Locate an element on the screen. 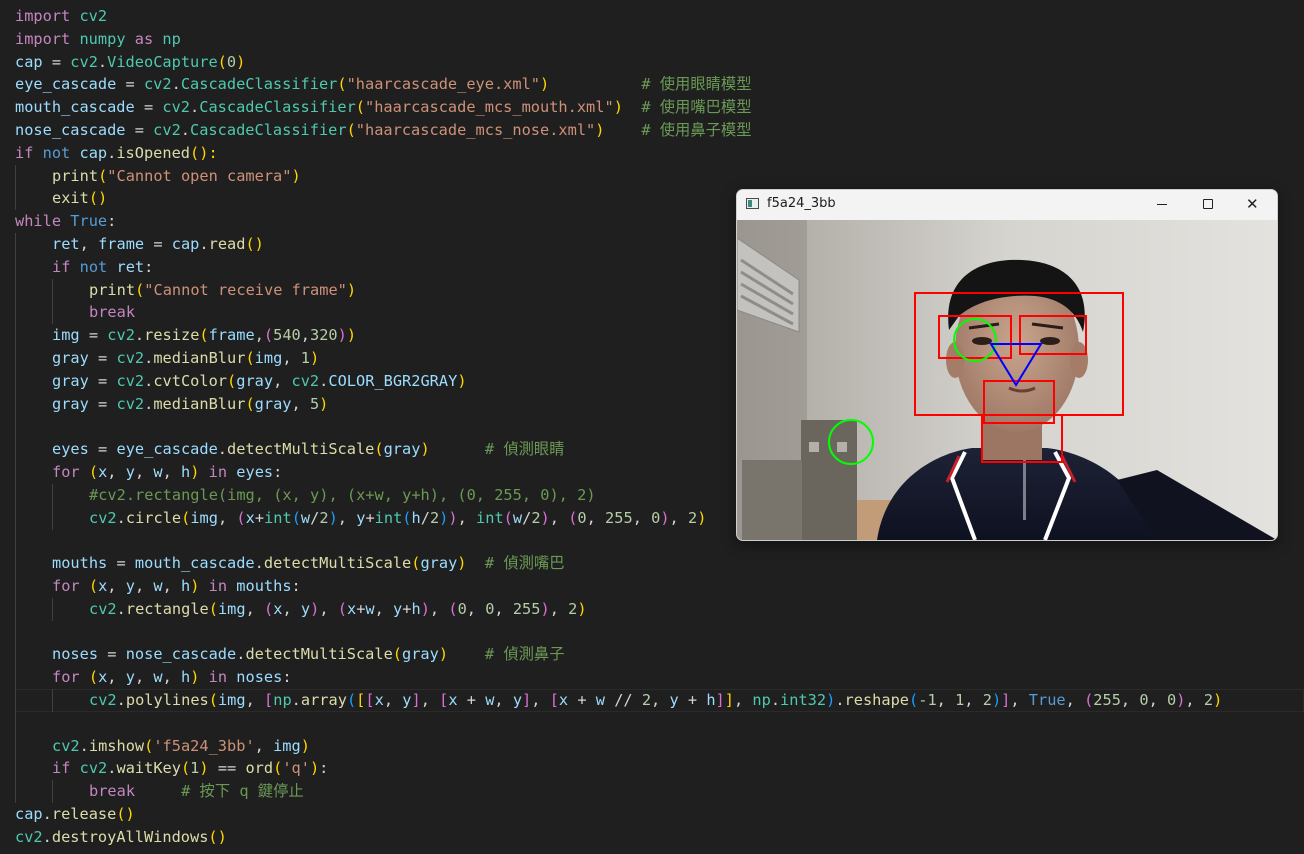 The height and width of the screenshot is (854, 1304). wall-panel is located at coordinates (772, 500).